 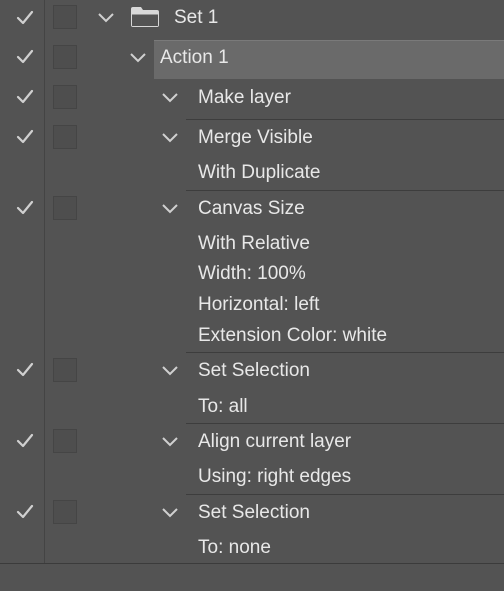 What do you see at coordinates (259, 304) in the screenshot?
I see `step-detail: Horizontal: left` at bounding box center [259, 304].